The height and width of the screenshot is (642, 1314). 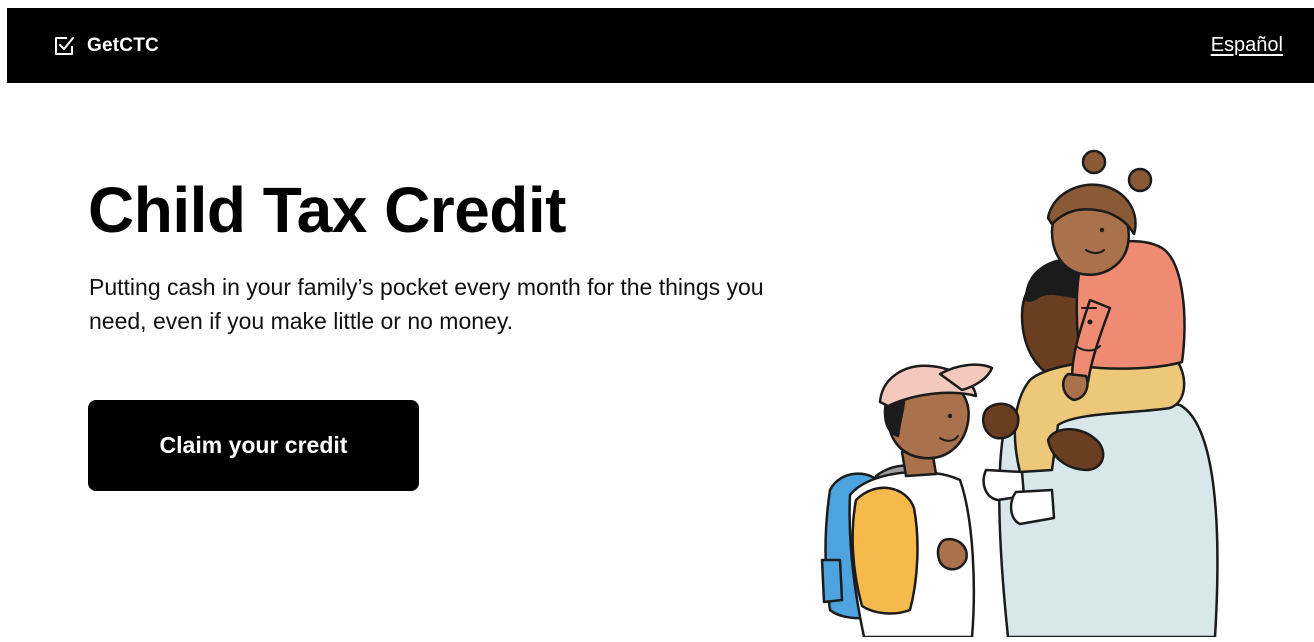 I want to click on brand-home-link: GetCTC, so click(x=106, y=45).